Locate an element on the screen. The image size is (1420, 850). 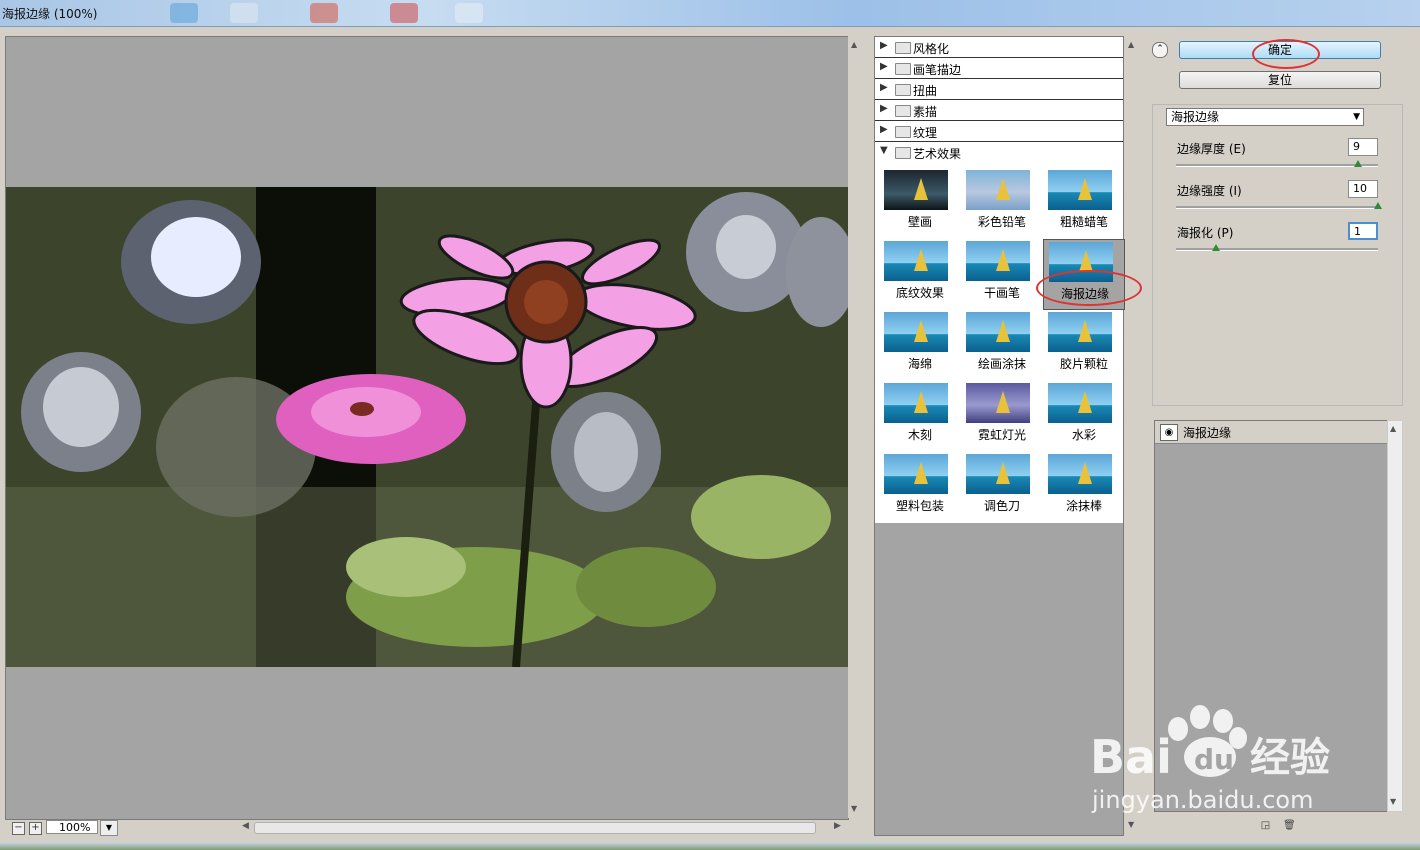
filter-thumbnail: 绘画涂抹 is located at coordinates (1002, 345).